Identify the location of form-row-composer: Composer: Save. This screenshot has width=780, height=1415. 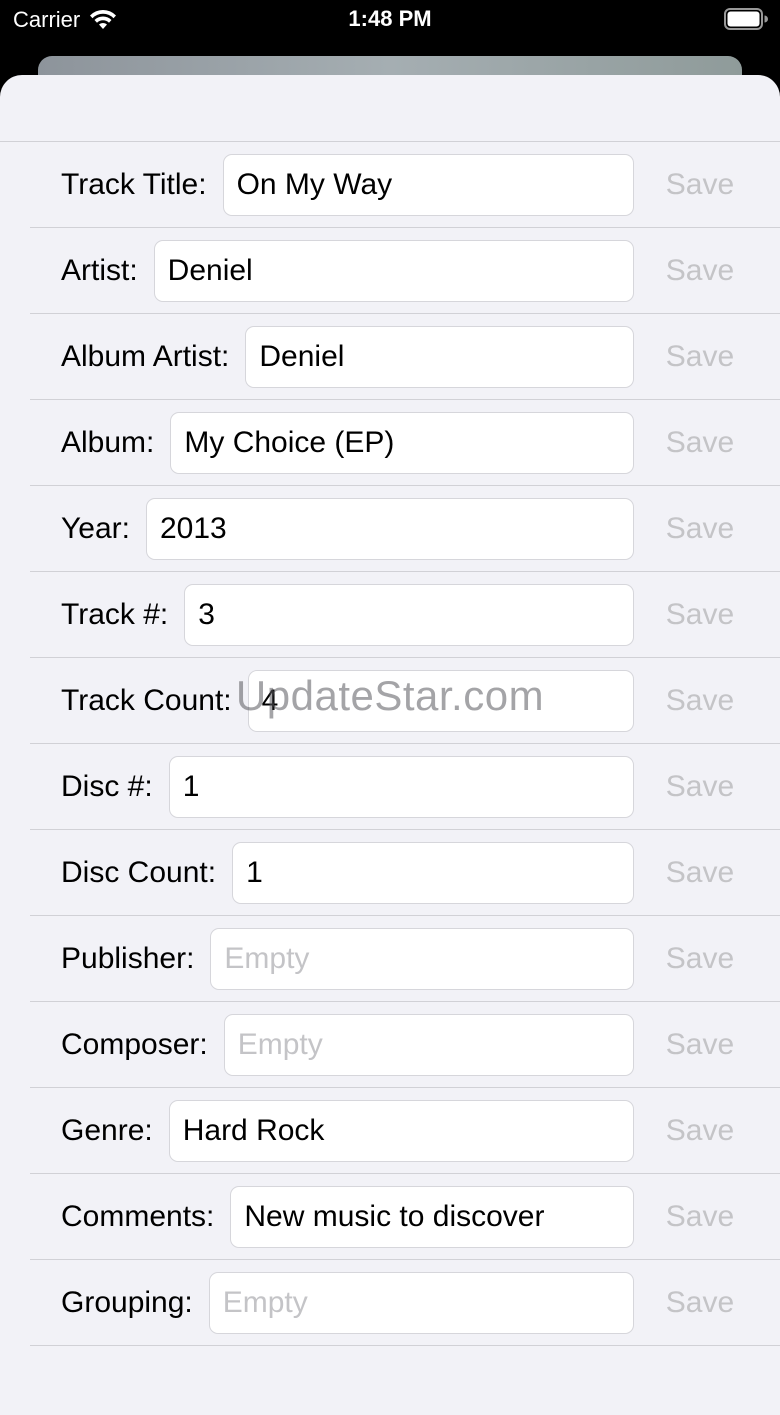
(405, 1045).